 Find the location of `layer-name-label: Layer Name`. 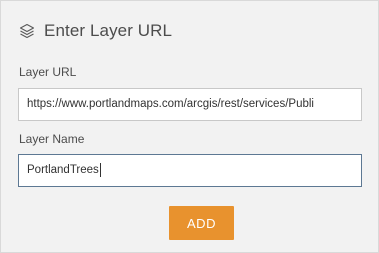

layer-name-label: Layer Name is located at coordinates (52, 139).